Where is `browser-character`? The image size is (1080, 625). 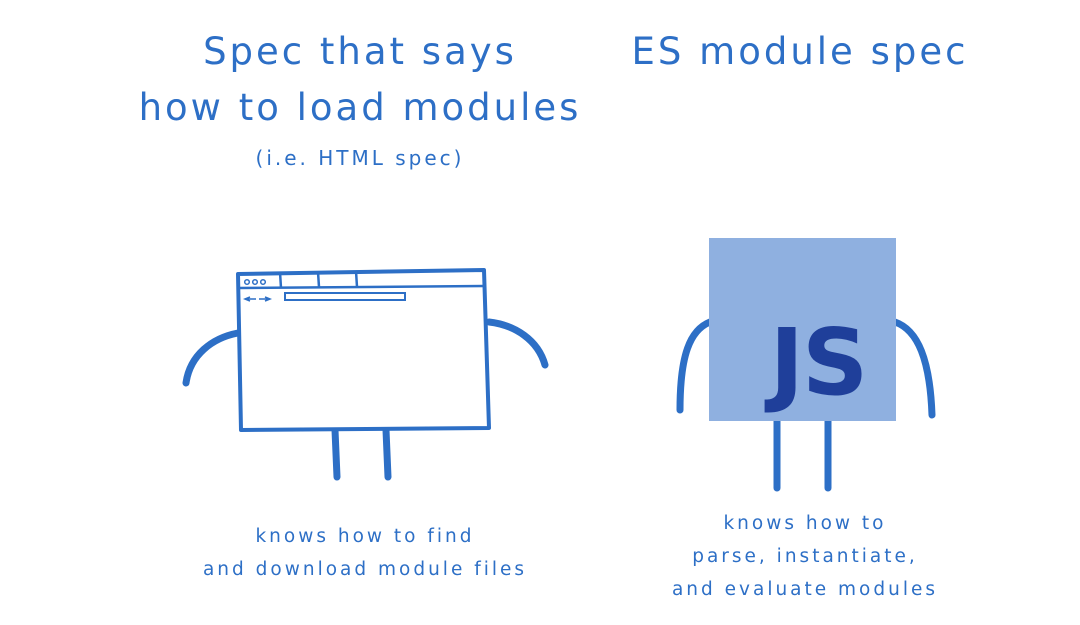 browser-character is located at coordinates (365, 374).